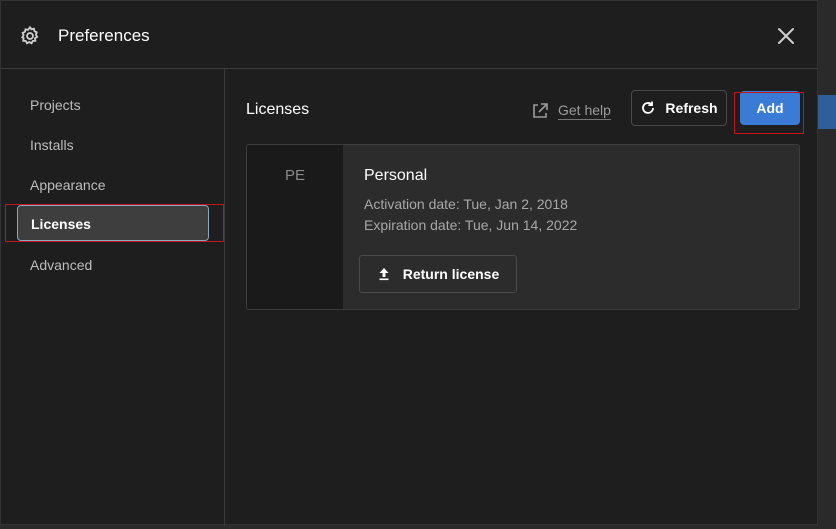 The height and width of the screenshot is (529, 836). What do you see at coordinates (770, 108) in the screenshot?
I see `add-button: Add` at bounding box center [770, 108].